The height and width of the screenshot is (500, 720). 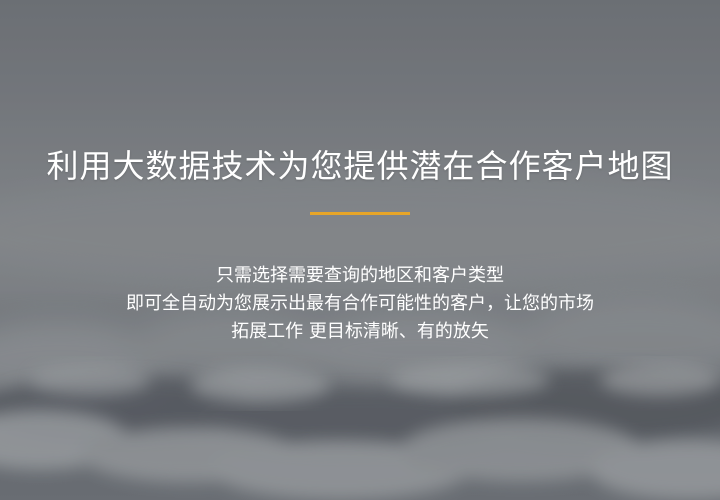 I want to click on hero-title: 利用大数据技术为您提供潜在合作客户地图, so click(x=360, y=166).